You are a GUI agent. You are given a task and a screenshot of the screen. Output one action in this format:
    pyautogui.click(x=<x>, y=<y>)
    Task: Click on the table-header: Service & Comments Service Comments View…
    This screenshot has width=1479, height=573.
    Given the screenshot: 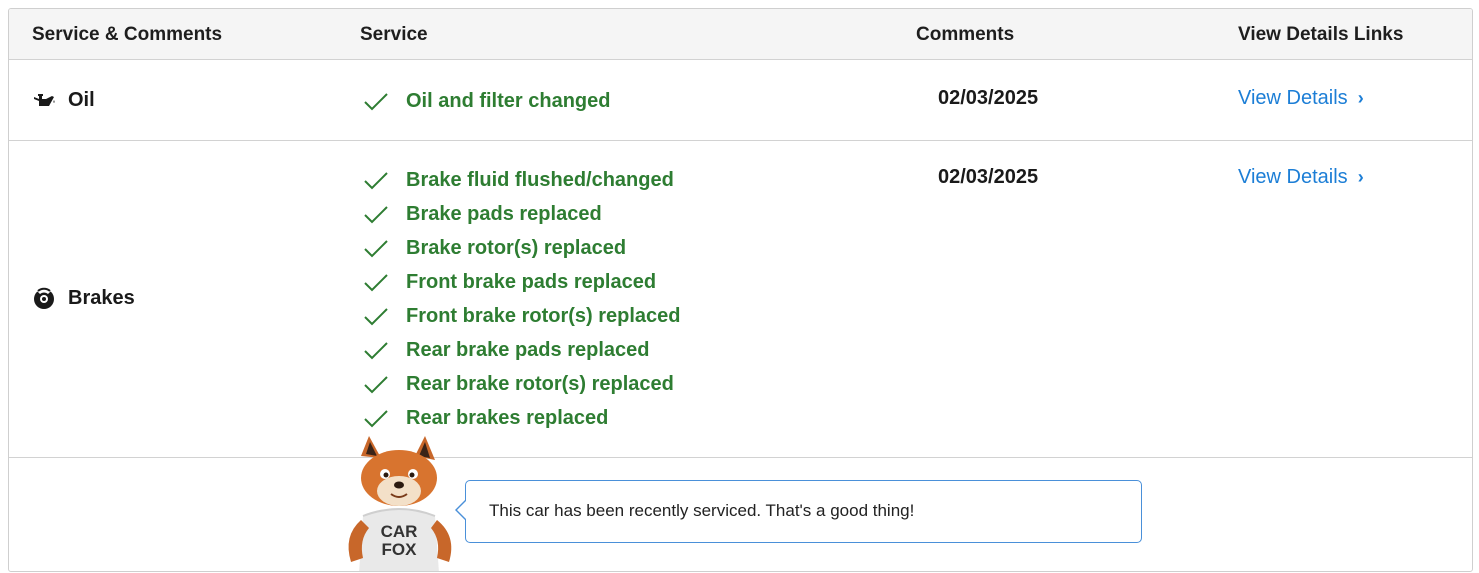 What is the action you would take?
    pyautogui.click(x=740, y=34)
    